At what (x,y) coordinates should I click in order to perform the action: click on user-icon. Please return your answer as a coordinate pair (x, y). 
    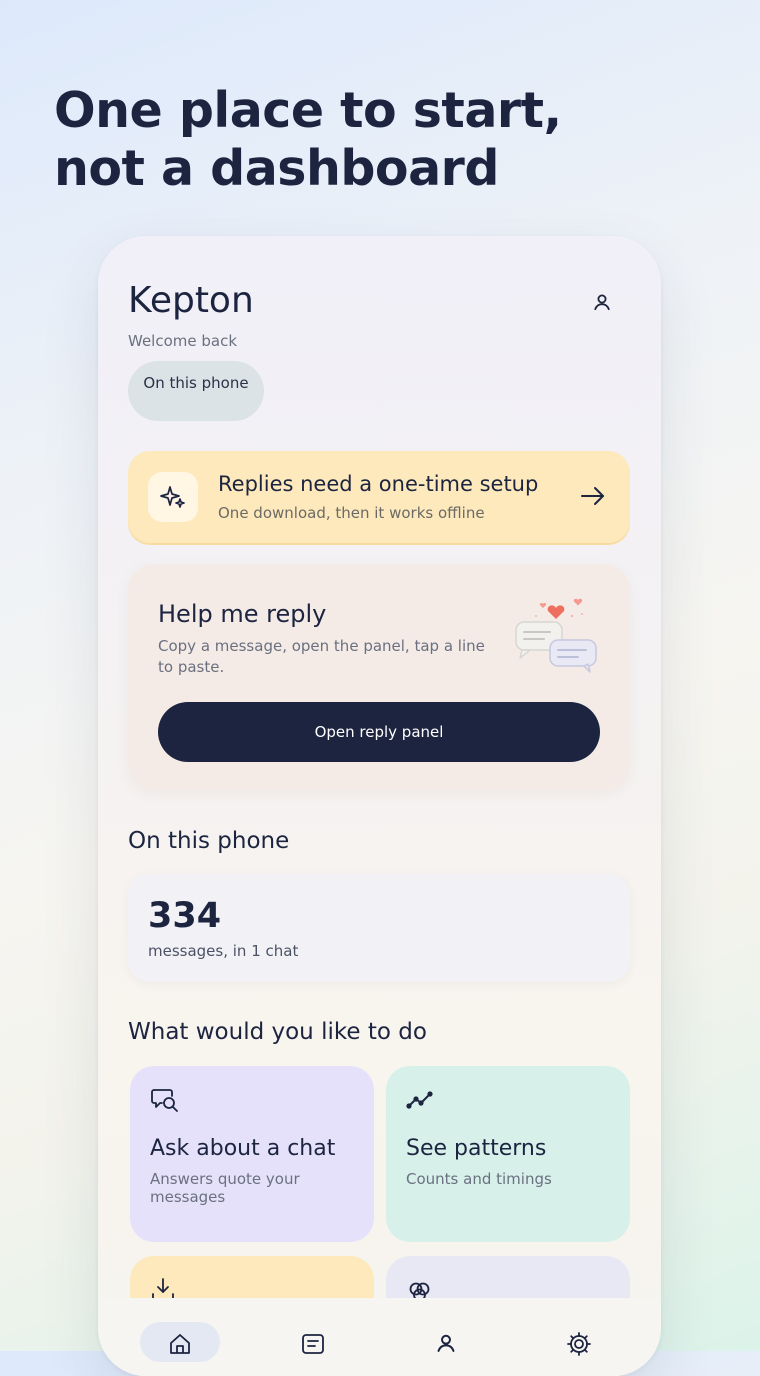
    Looking at the image, I should click on (602, 302).